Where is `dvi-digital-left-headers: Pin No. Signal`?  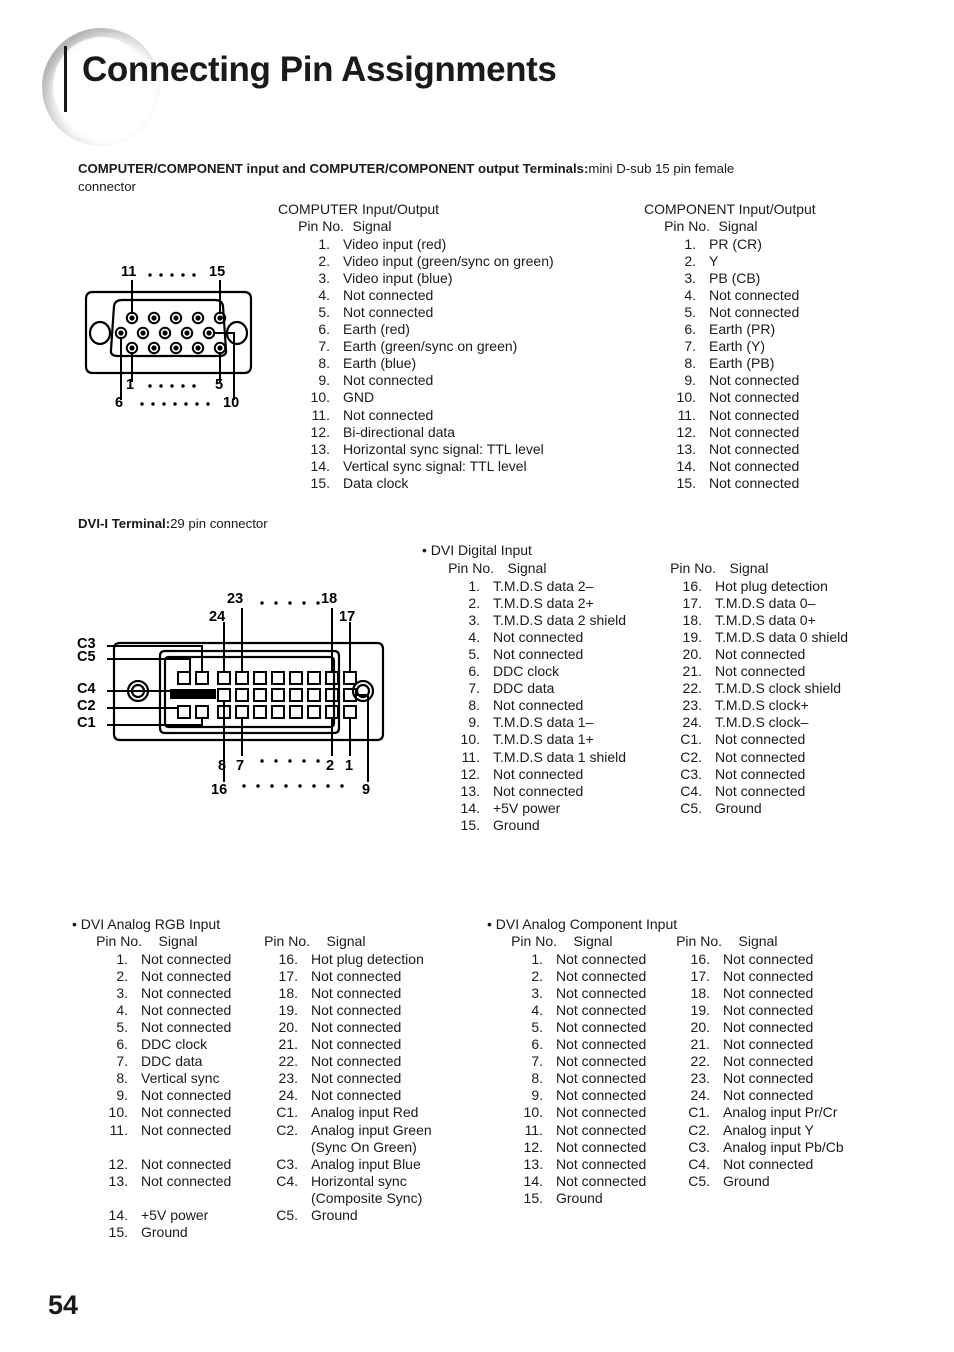
dvi-digital-left-headers: Pin No. Signal is located at coordinates (527, 569).